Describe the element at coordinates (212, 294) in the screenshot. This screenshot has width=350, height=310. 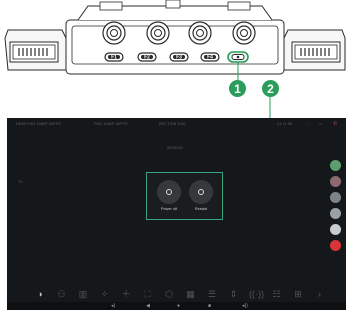
I see `zebra-icon: ☰` at that location.